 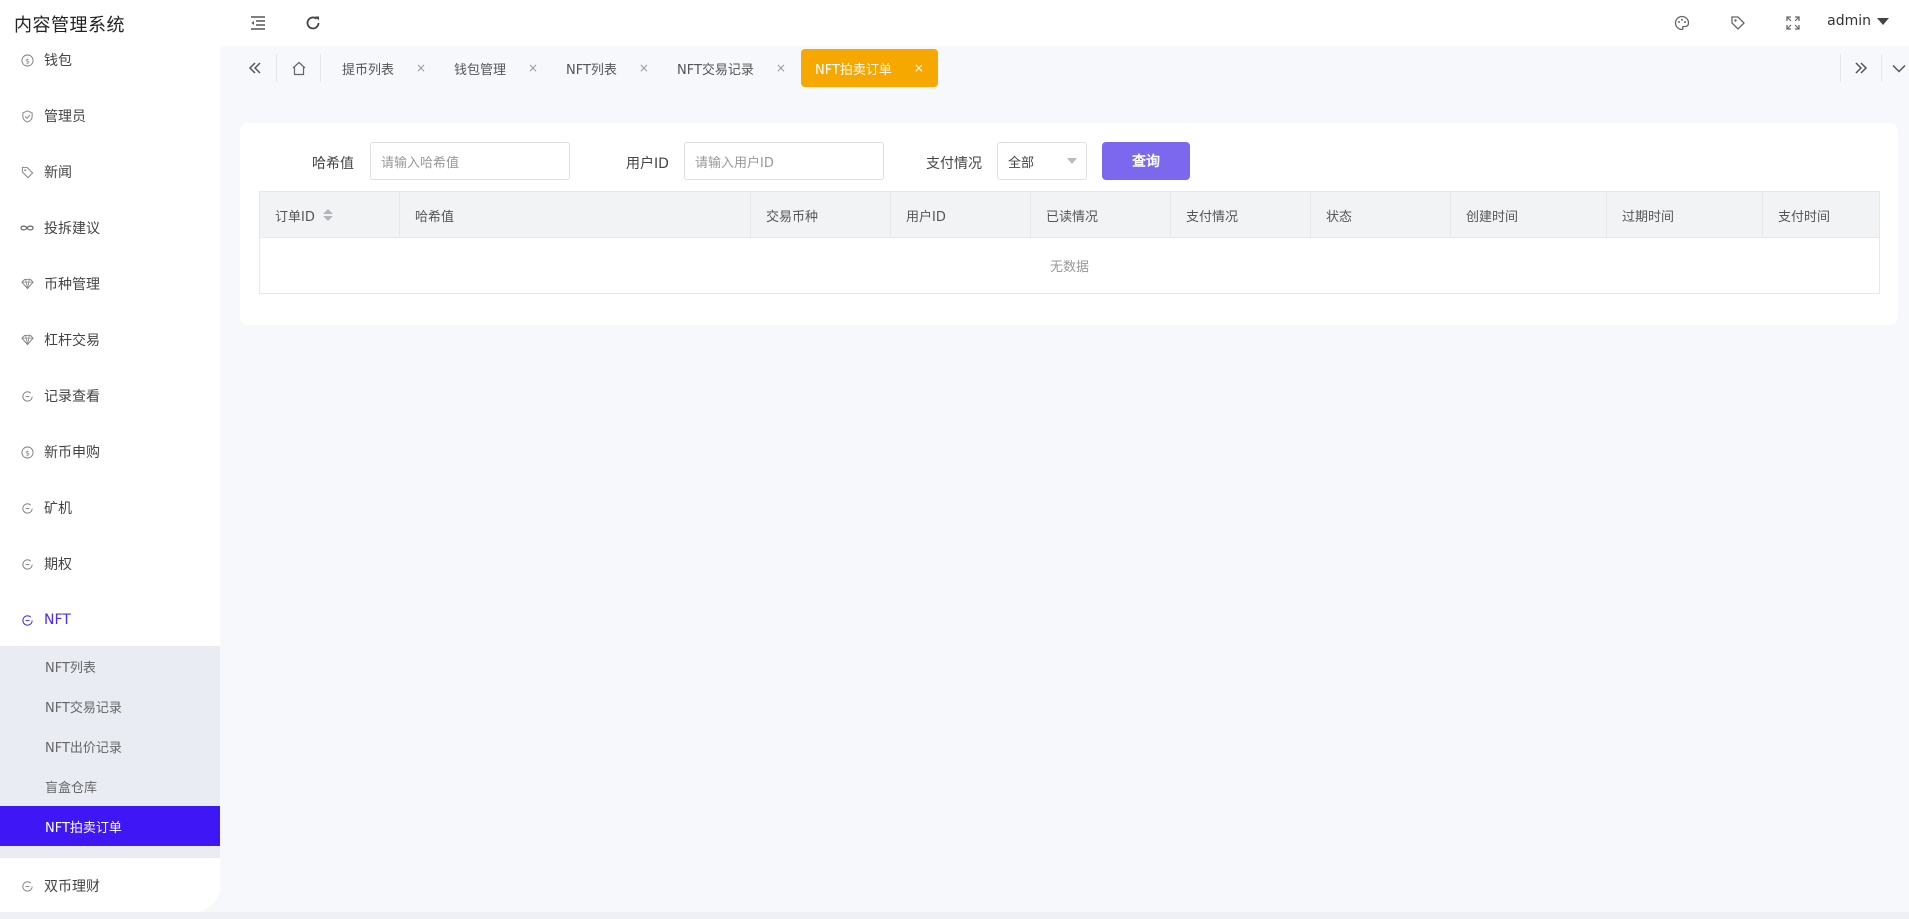 I want to click on sidebar-item-dual-coin: 双币理财, so click(x=110, y=885).